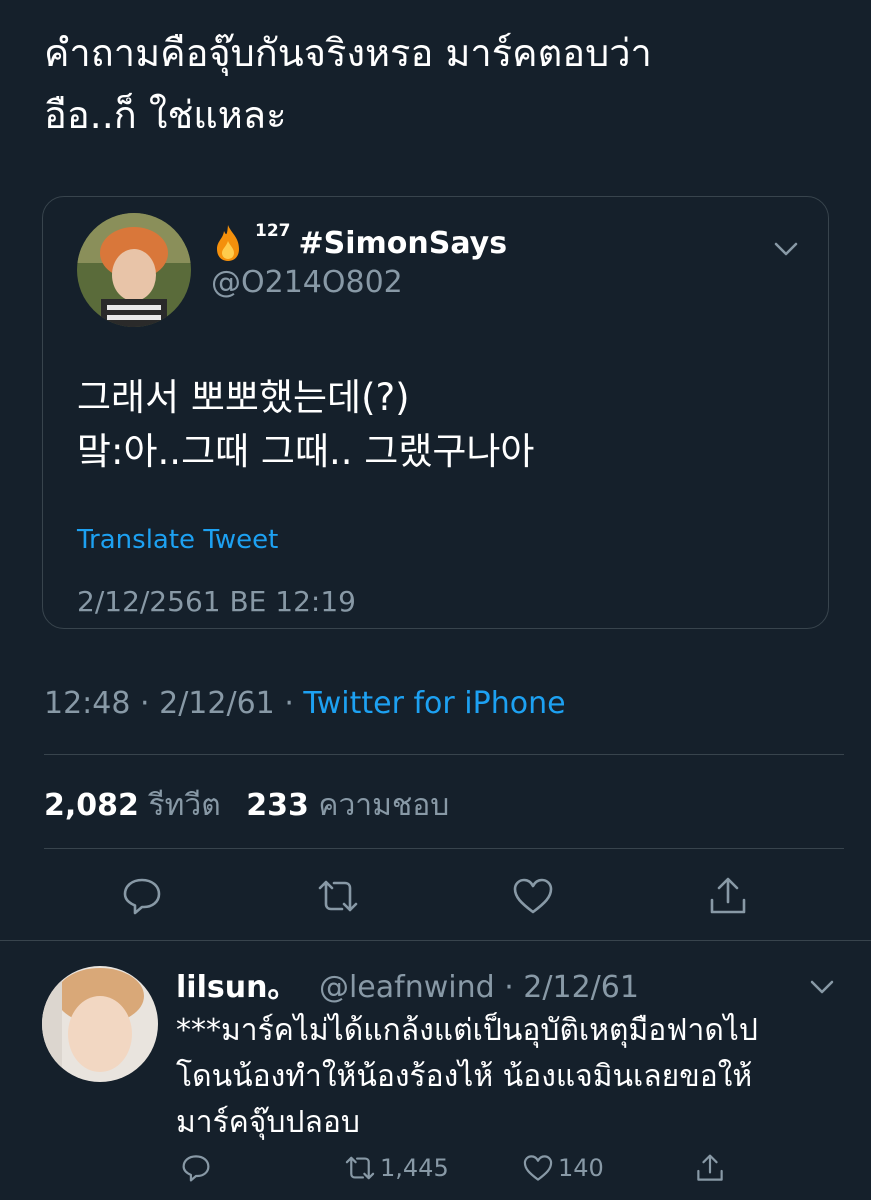 This screenshot has width=871, height=1200. What do you see at coordinates (91, 805) in the screenshot?
I see `retweet-count: 2,082` at bounding box center [91, 805].